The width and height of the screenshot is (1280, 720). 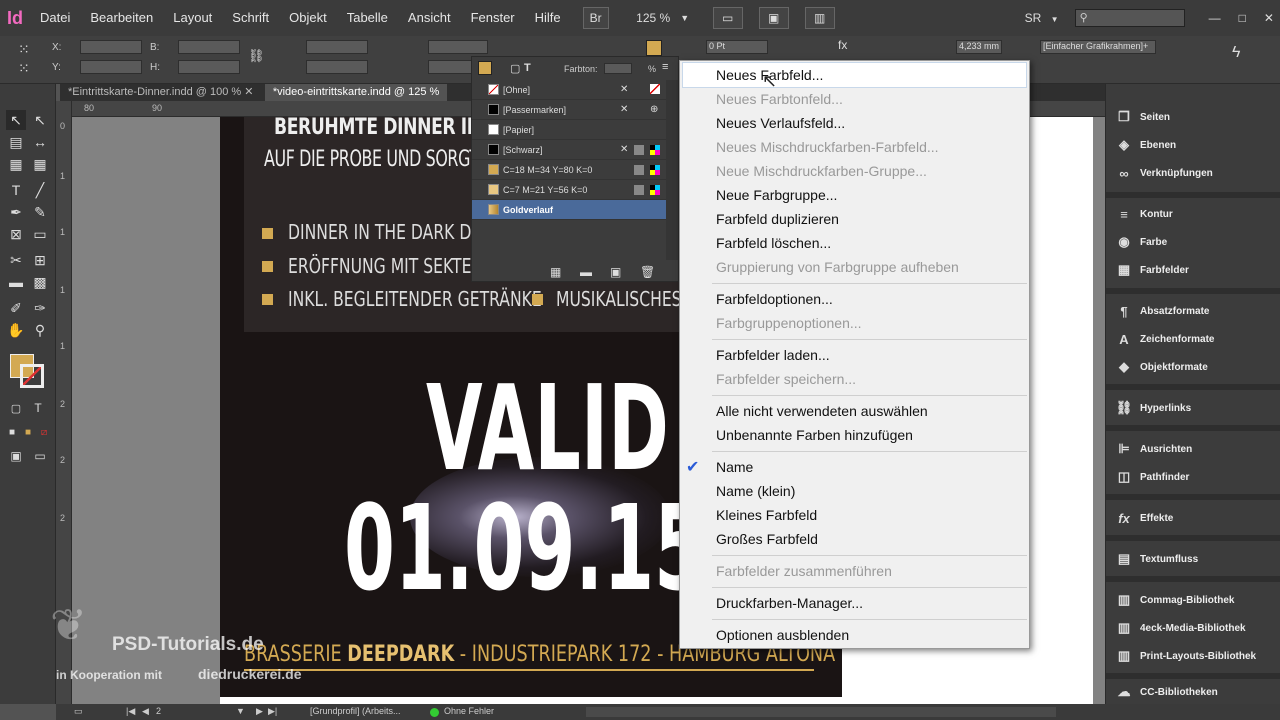 I want to click on panel-ebenen: ◈ Ebenen, so click(x=1193, y=145).